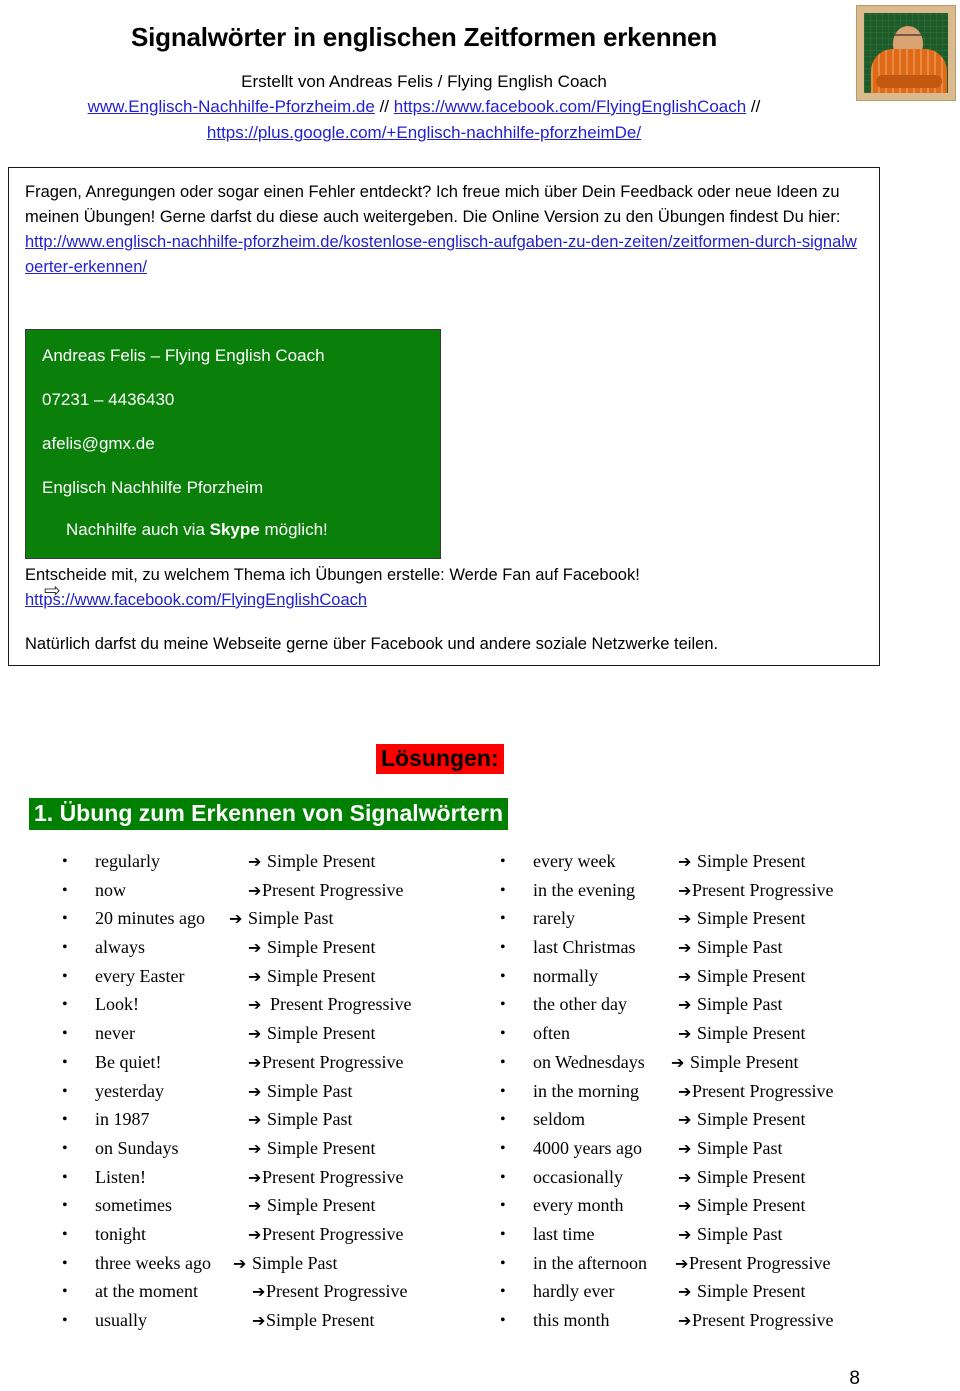 This screenshot has width=960, height=1391. I want to click on answer-row: • always ➔ Simple Present, so click(272, 948).